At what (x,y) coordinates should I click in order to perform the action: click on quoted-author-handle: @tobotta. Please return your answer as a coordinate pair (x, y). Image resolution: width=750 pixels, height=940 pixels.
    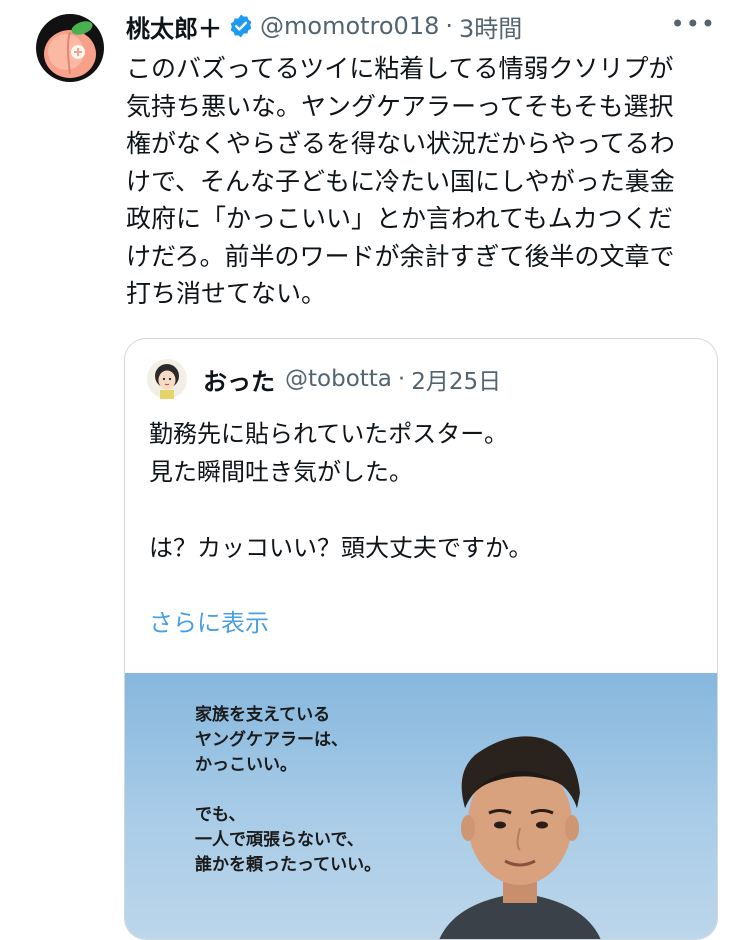
    Looking at the image, I should click on (338, 379).